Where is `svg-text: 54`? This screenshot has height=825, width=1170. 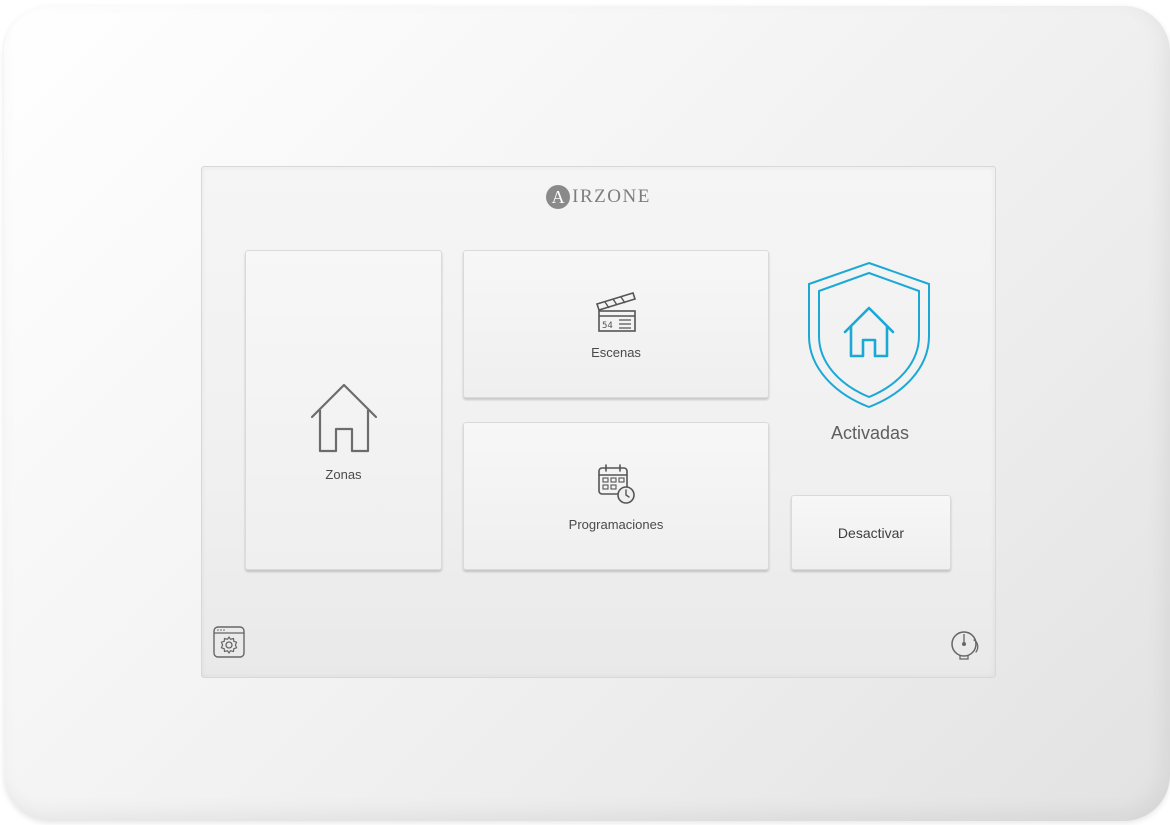 svg-text: 54 is located at coordinates (607, 326).